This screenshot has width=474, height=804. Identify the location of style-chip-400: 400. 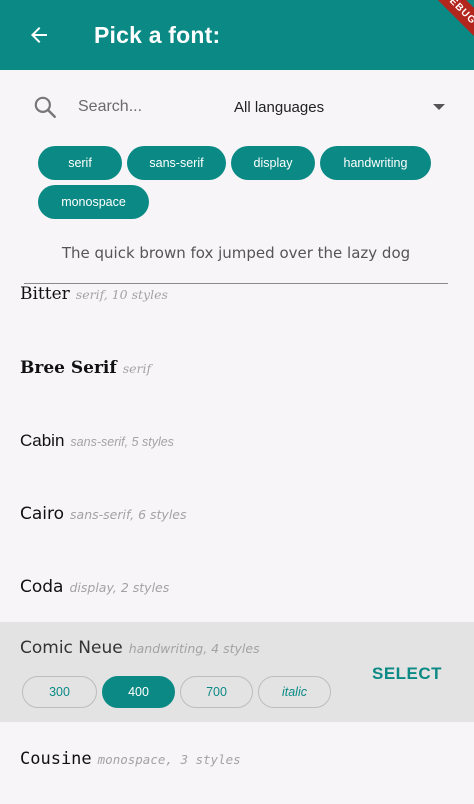
(138, 692).